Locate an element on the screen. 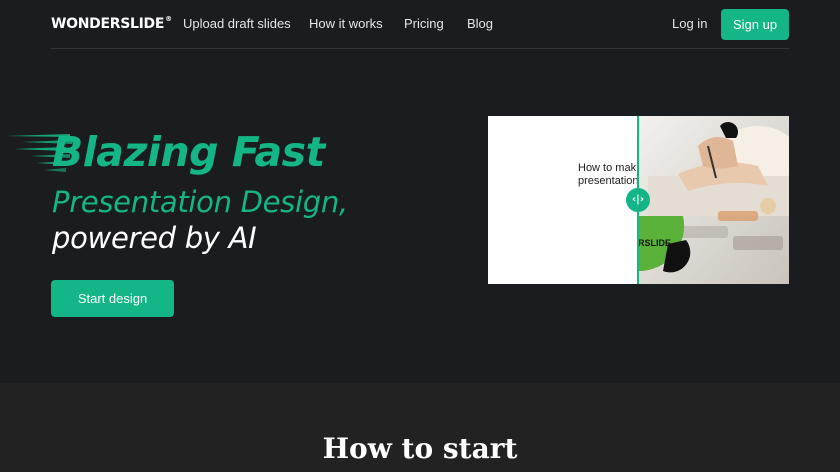 The height and width of the screenshot is (472, 840). hero-tagline: powered by AI is located at coordinates (154, 238).